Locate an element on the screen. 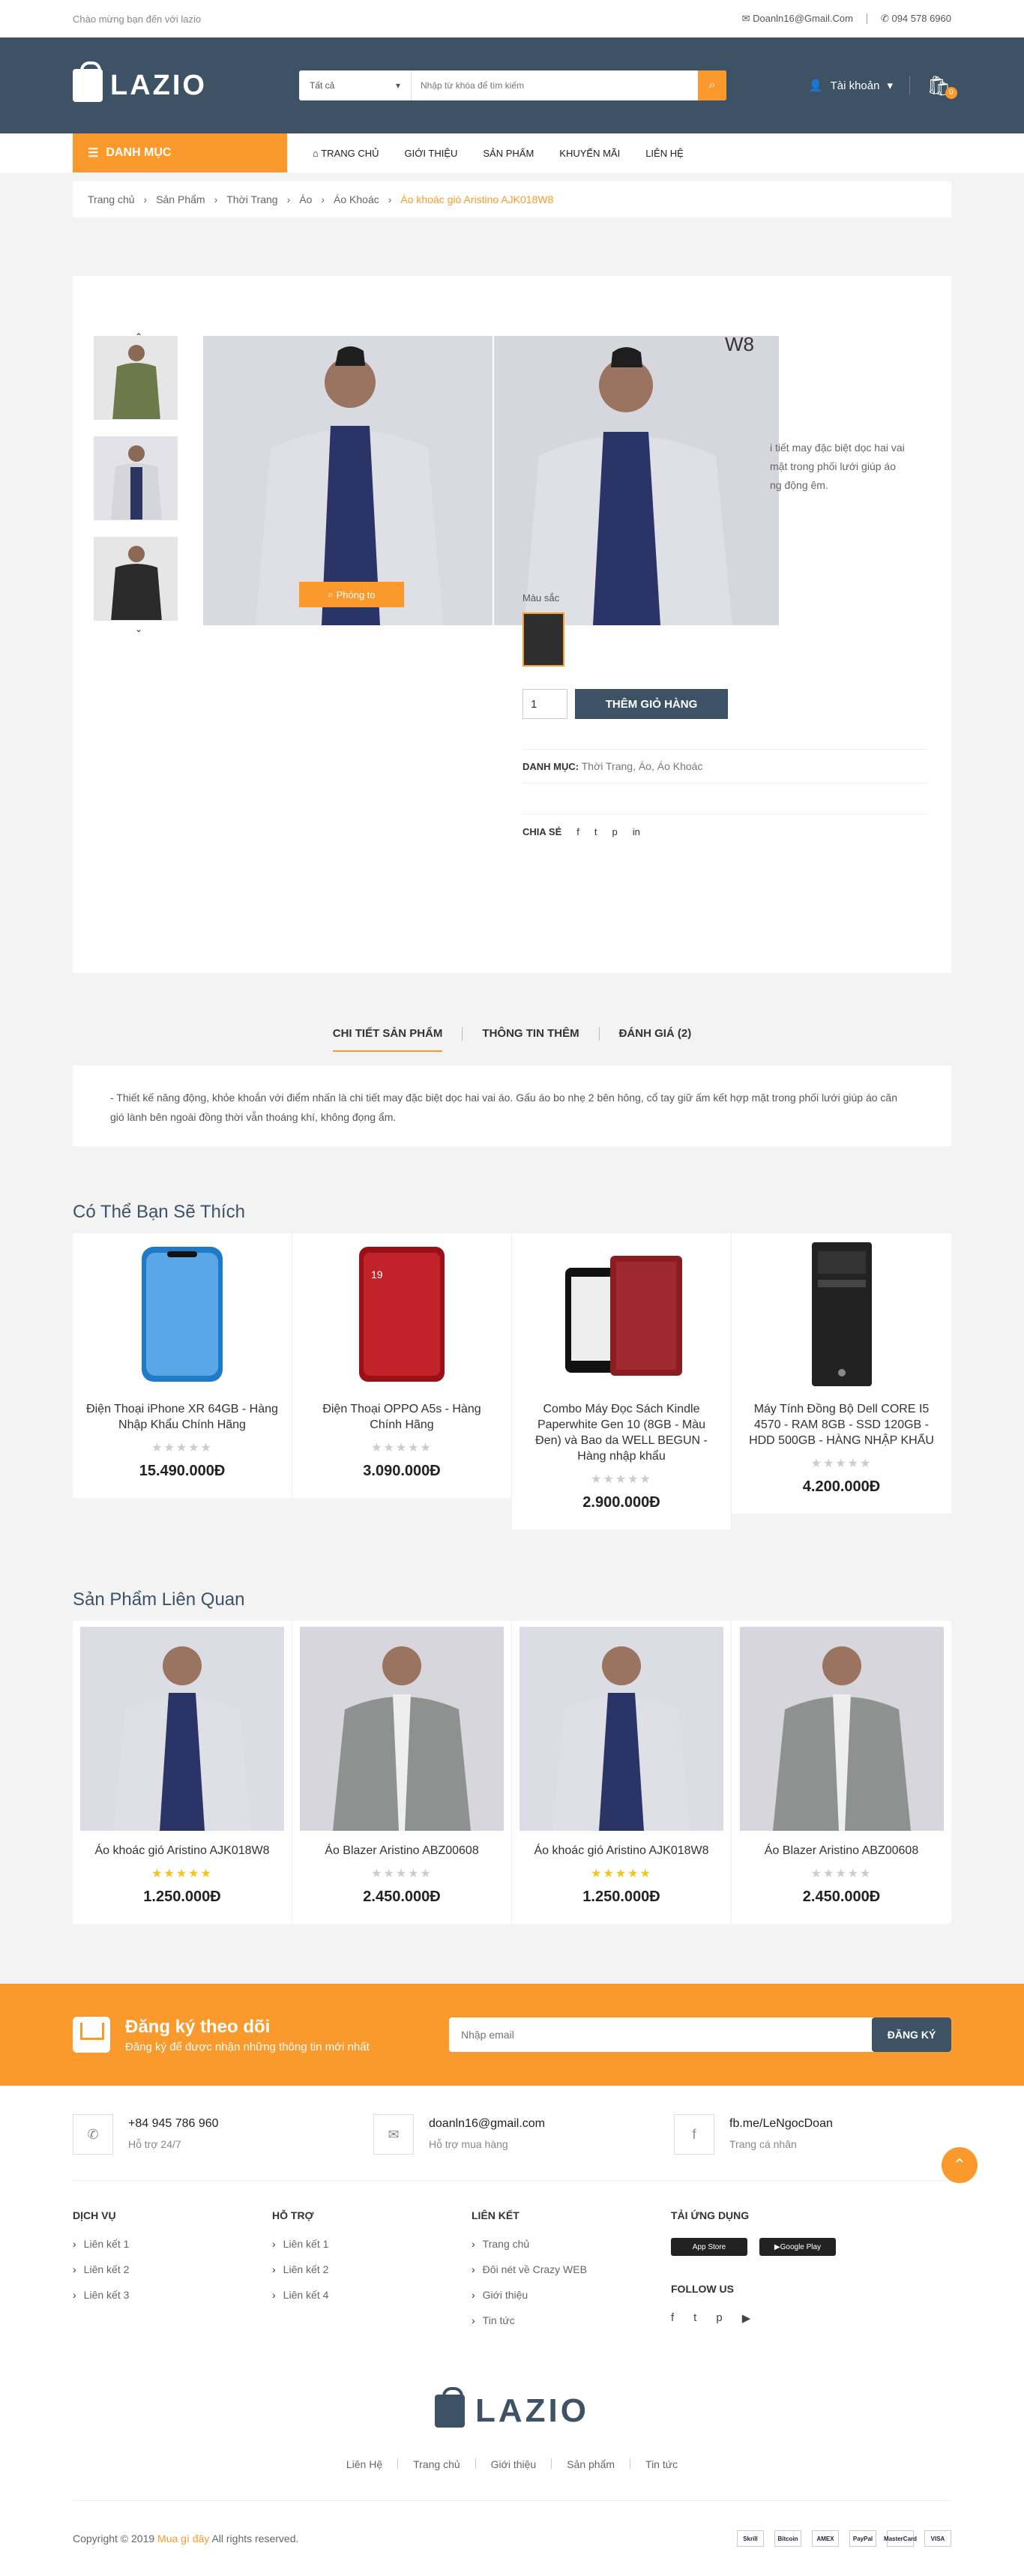 The width and height of the screenshot is (1024, 2576). cart-button: 🛍 0 is located at coordinates (942, 86).